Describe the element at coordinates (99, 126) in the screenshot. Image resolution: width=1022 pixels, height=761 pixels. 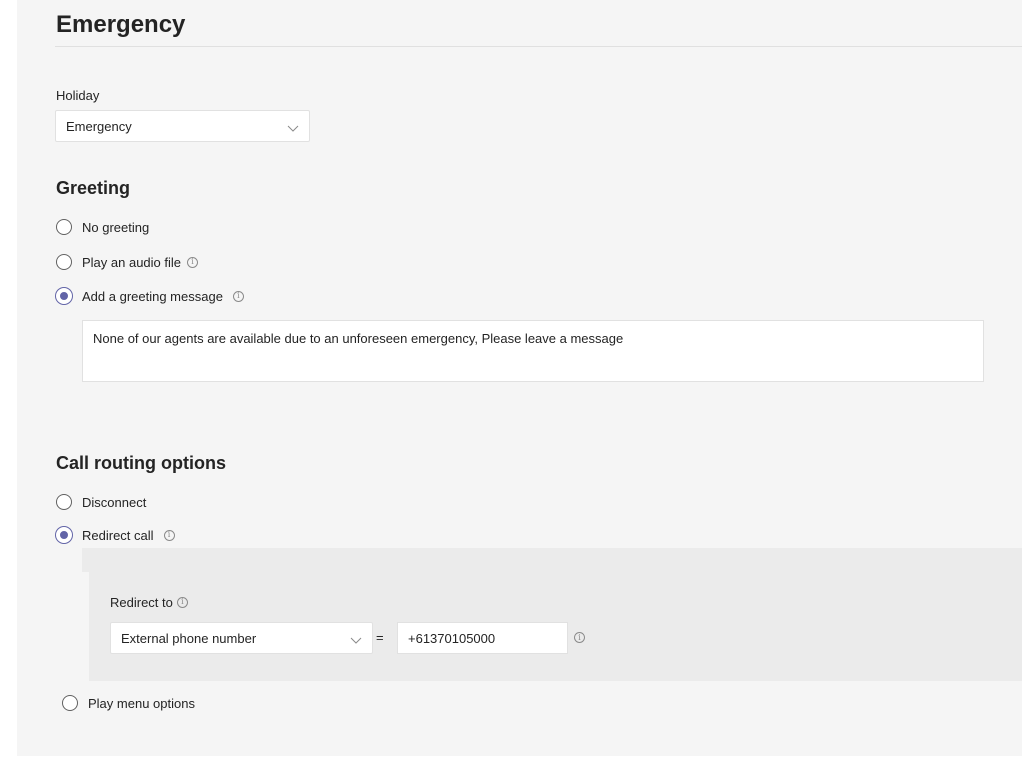
I see `holiday-selected-value: Emergency` at that location.